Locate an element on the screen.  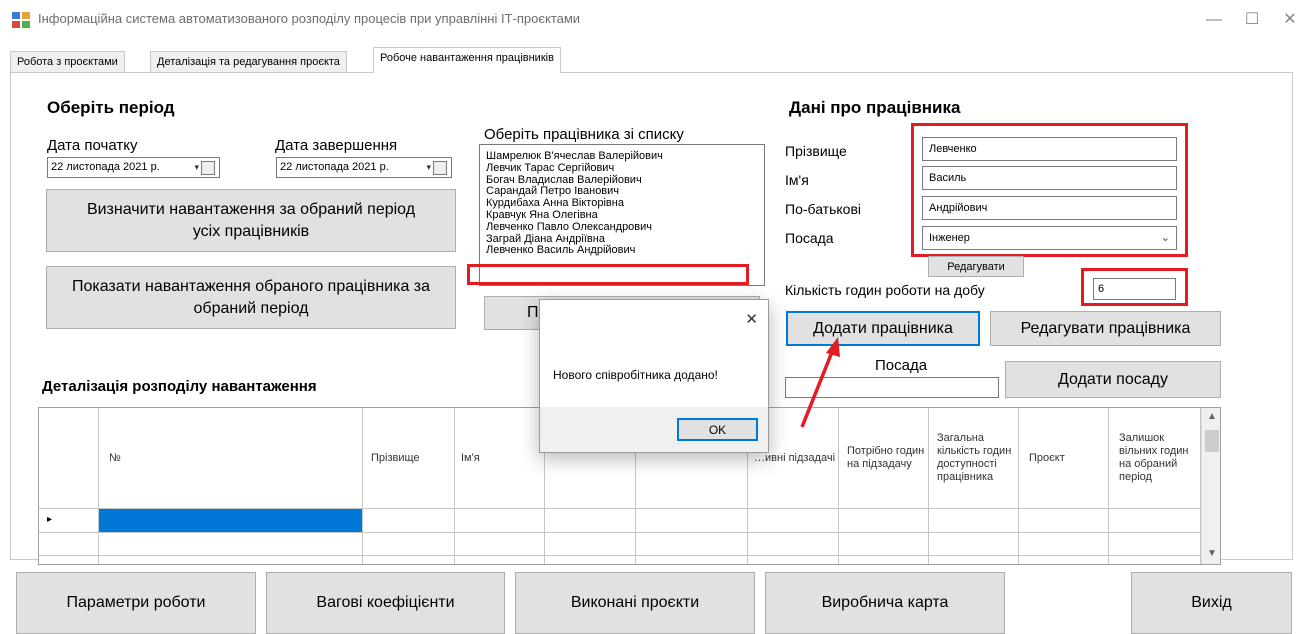
column-header: Прізвище is located at coordinates (409, 458).